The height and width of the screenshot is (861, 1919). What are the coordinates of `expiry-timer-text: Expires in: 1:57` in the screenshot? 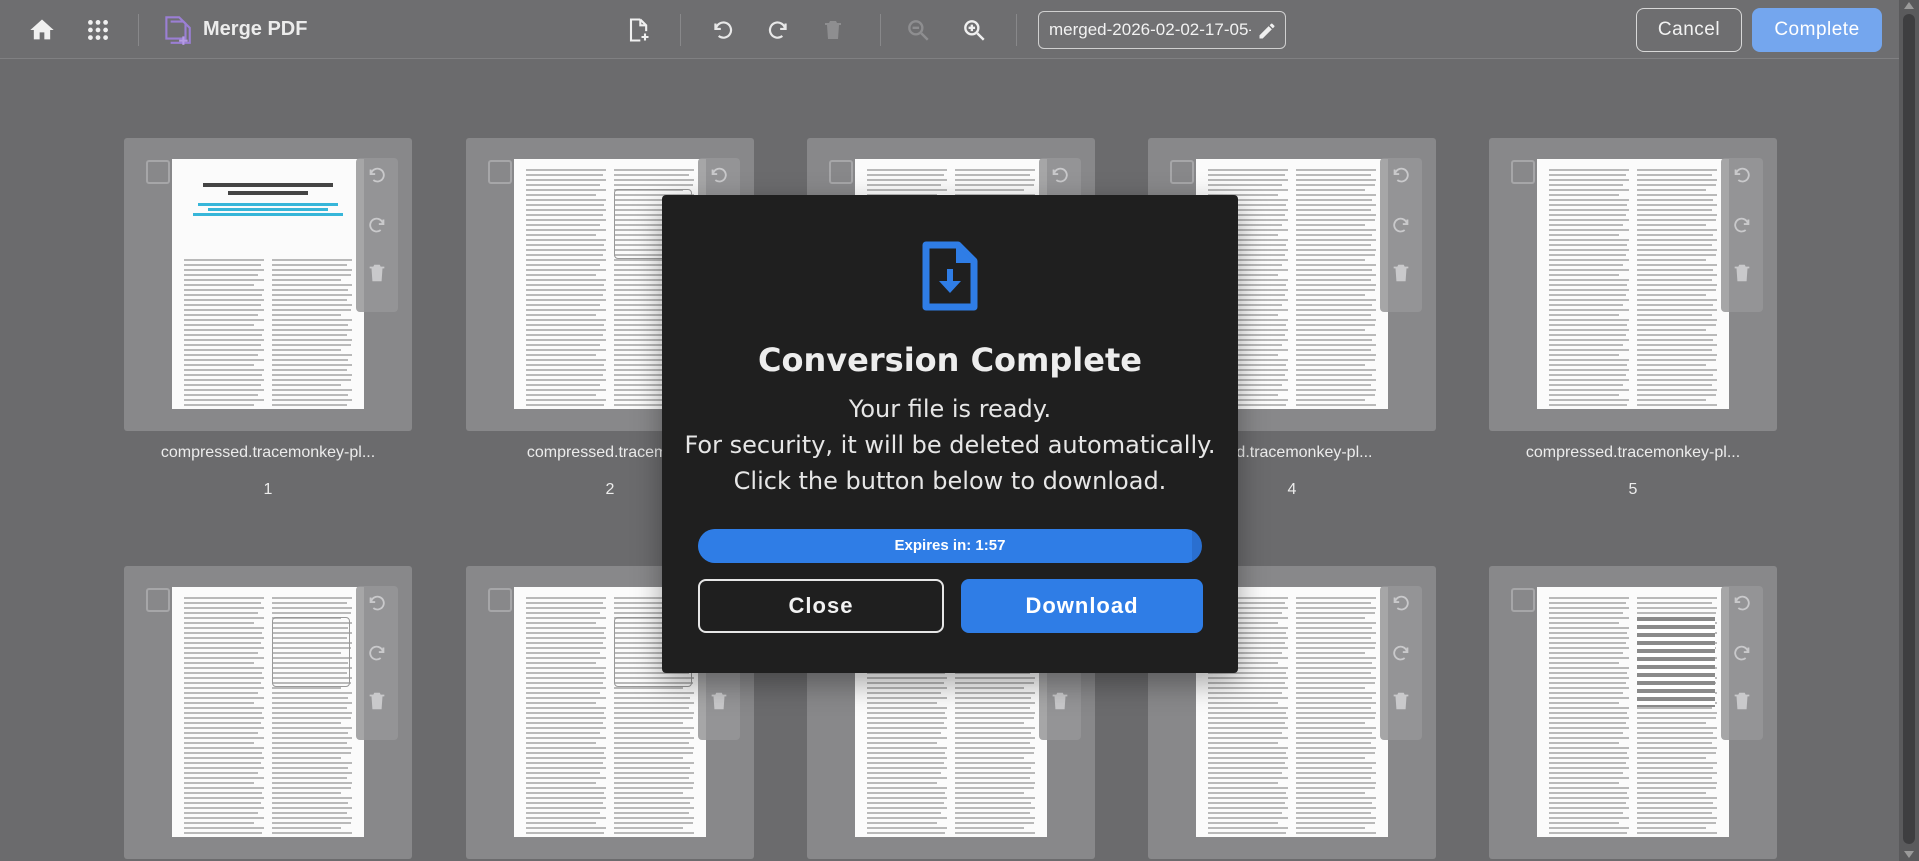 It's located at (950, 545).